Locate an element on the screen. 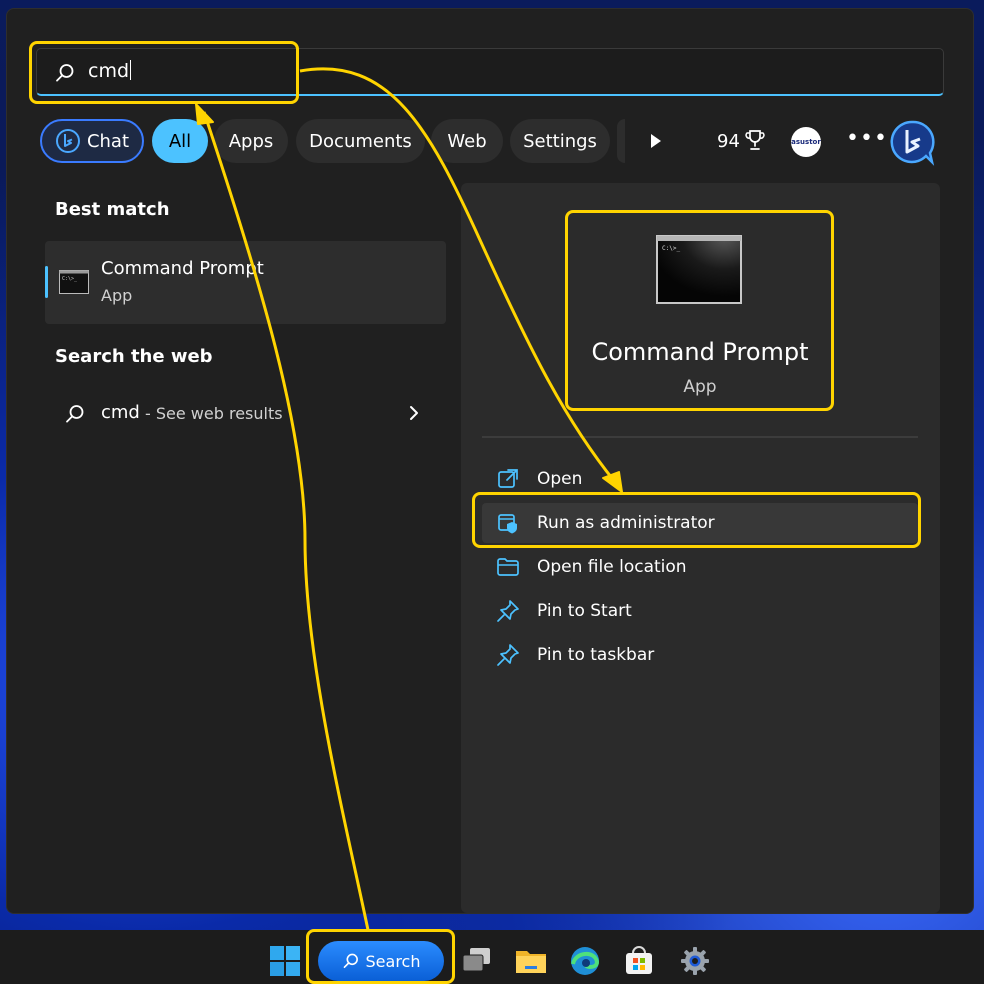  action-pin-to-taskbar-label: Pin to taskbar is located at coordinates (596, 655).